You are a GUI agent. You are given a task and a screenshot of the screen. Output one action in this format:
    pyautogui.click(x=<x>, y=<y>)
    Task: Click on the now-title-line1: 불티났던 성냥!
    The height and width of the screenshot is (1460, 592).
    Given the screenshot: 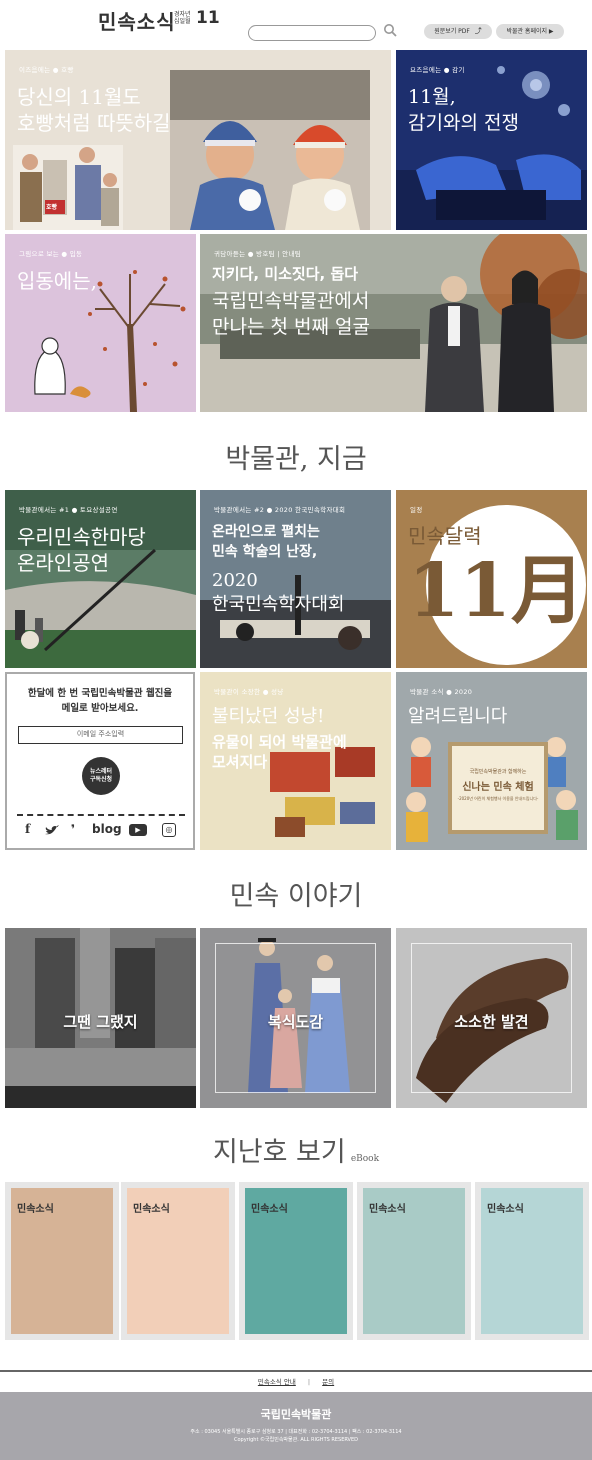 What is the action you would take?
    pyautogui.click(x=268, y=716)
    